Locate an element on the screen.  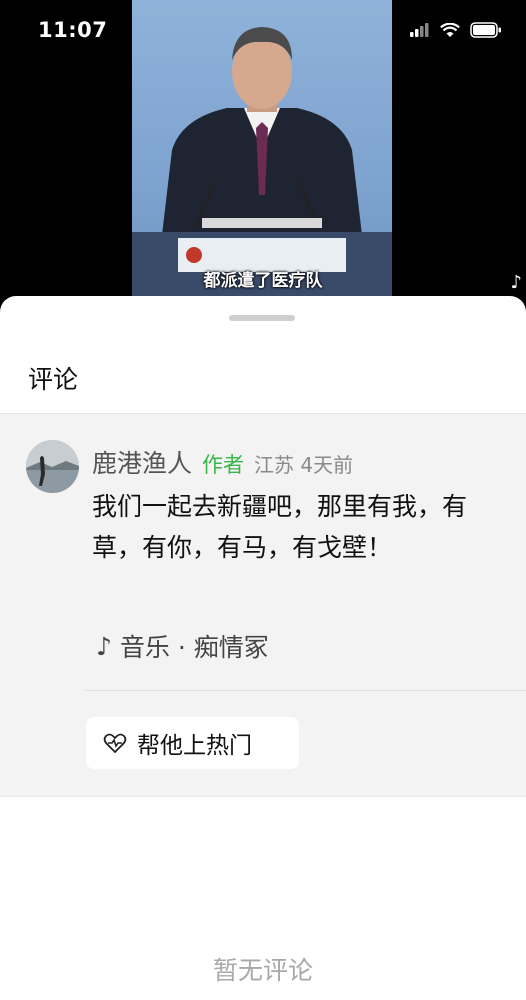
avatar-image is located at coordinates (52, 466).